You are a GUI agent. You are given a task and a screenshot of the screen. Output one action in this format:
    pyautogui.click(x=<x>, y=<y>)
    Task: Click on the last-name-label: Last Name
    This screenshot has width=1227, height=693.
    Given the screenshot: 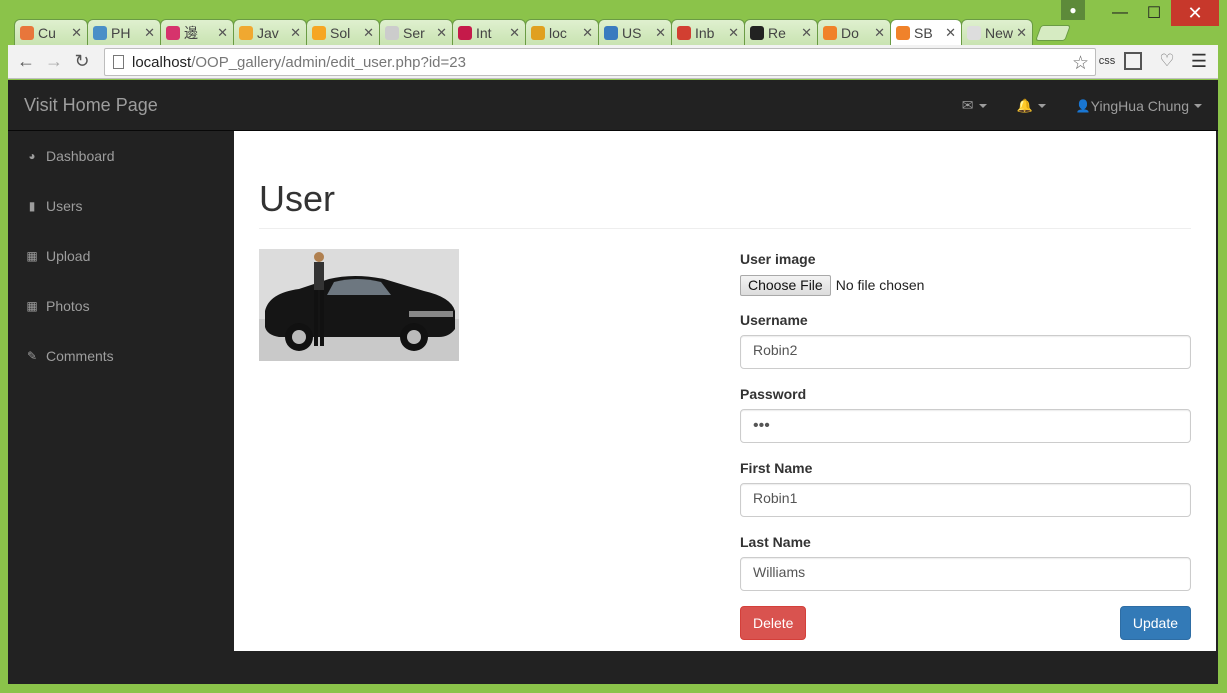 What is the action you would take?
    pyautogui.click(x=775, y=542)
    